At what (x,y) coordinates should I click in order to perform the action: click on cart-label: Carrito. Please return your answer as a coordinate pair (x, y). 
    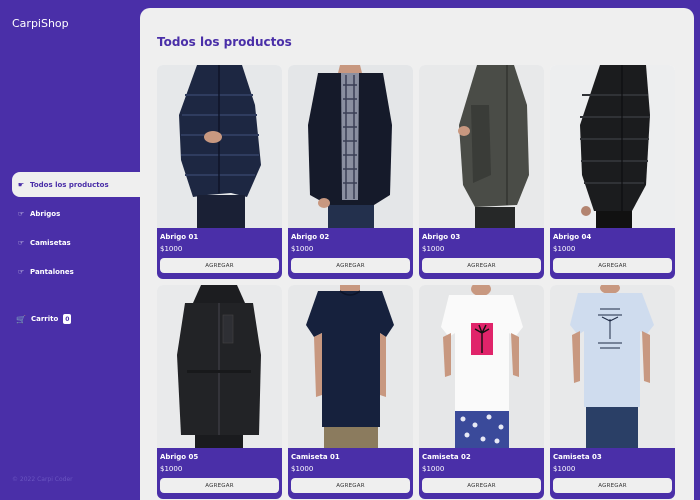
    Looking at the image, I should click on (44, 319).